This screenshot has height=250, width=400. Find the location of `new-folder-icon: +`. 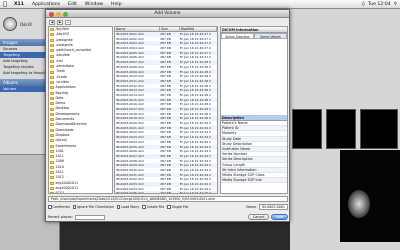

new-folder-icon: + is located at coordinates (68, 22).